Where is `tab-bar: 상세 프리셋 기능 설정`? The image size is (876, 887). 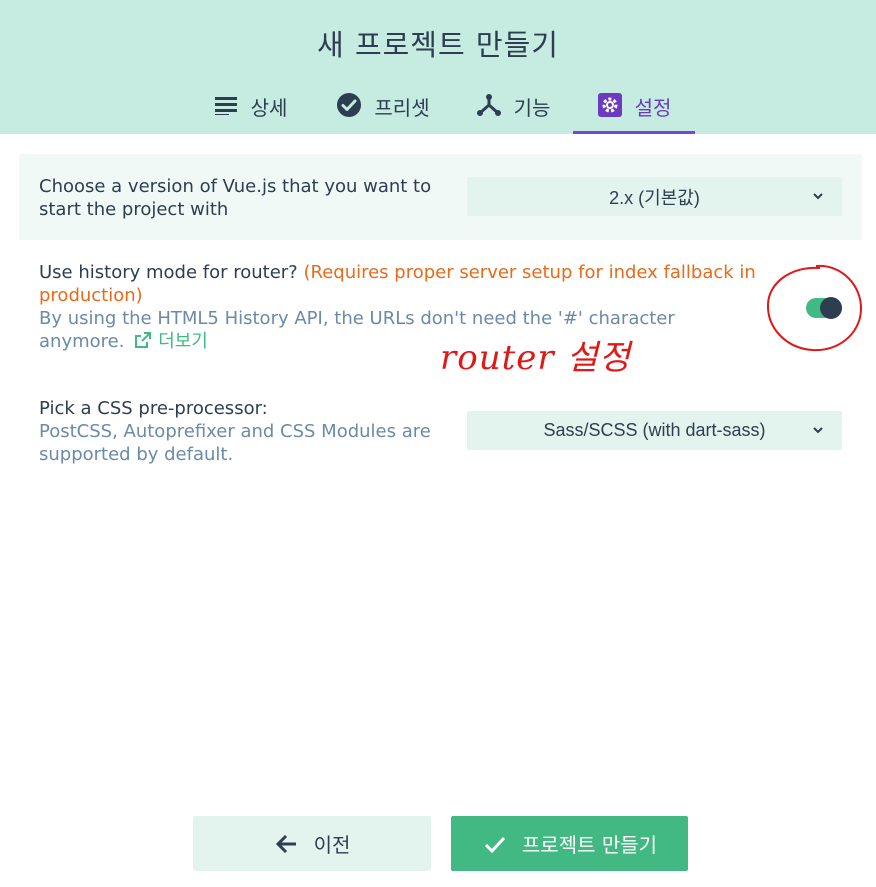
tab-bar: 상세 프리셋 기능 설정 is located at coordinates (438, 109).